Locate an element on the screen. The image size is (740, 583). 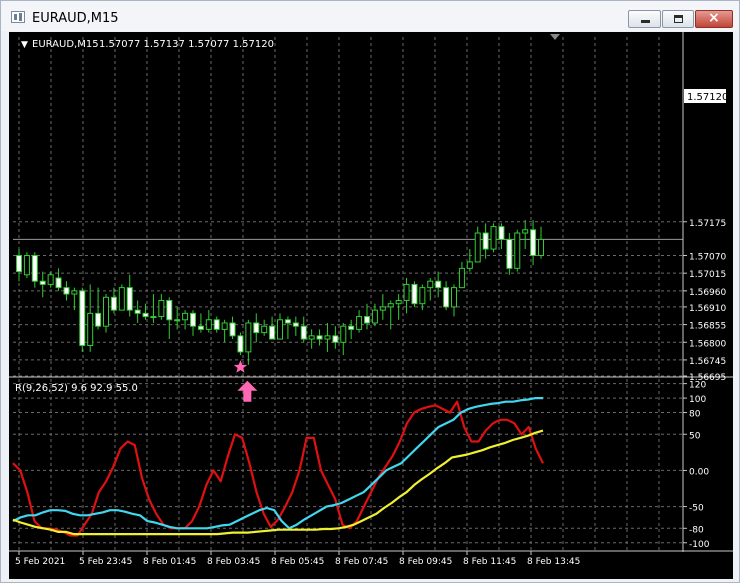
price-tick-label: 1.56800 is located at coordinates (707, 344).